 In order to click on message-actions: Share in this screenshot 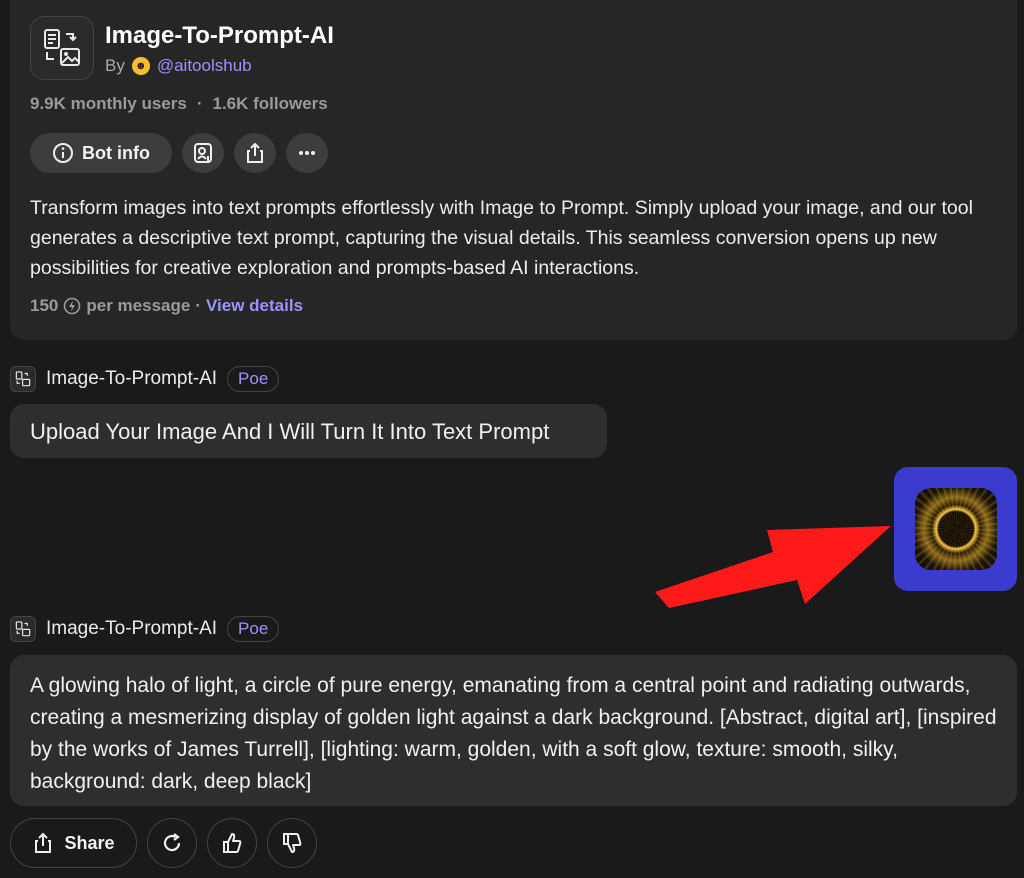, I will do `click(163, 843)`.